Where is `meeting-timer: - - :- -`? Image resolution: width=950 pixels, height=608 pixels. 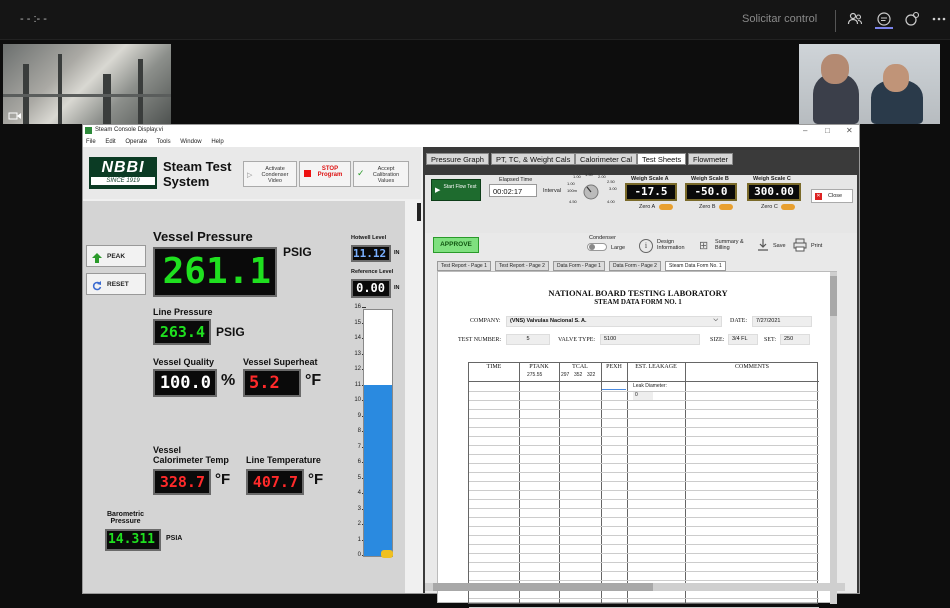 meeting-timer: - - :- - is located at coordinates (33, 19).